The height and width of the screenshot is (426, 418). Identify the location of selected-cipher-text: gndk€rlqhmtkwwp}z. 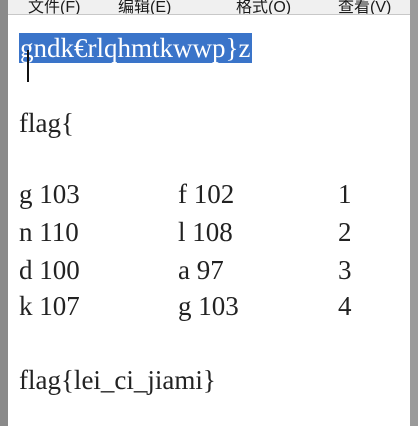
(136, 48).